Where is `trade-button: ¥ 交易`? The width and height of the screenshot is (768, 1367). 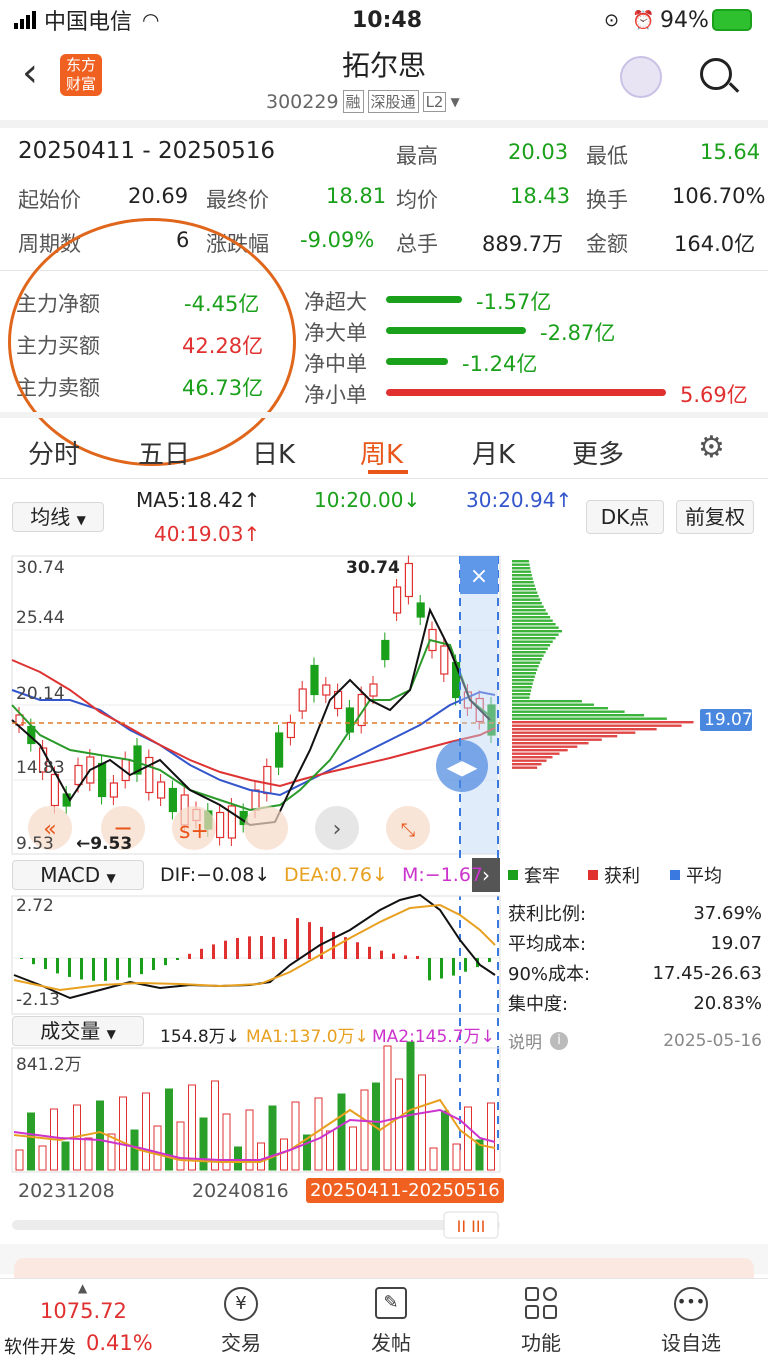 trade-button: ¥ 交易 is located at coordinates (241, 1321).